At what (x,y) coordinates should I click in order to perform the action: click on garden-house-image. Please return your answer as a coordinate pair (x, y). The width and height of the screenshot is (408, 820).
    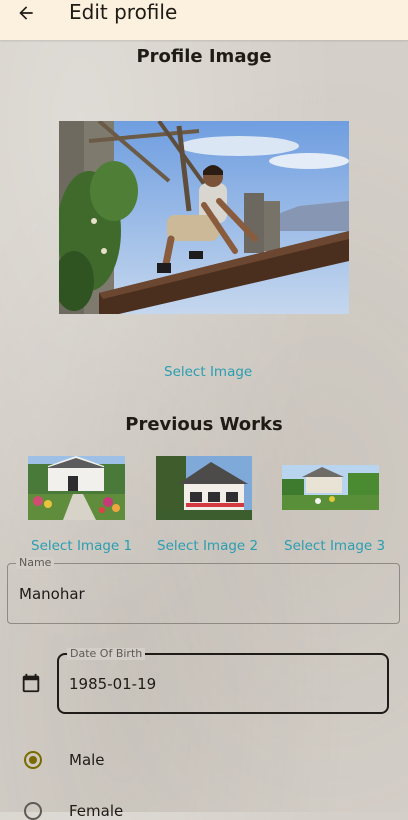
    Looking at the image, I should click on (76, 488).